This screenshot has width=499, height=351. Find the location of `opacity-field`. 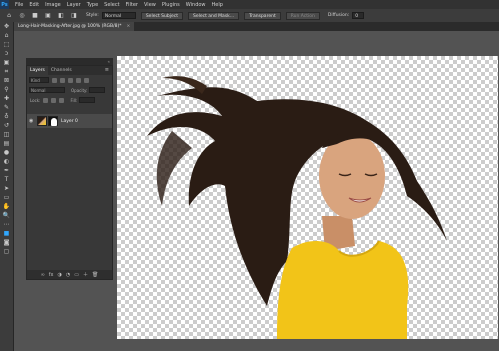

opacity-field is located at coordinates (97, 90).